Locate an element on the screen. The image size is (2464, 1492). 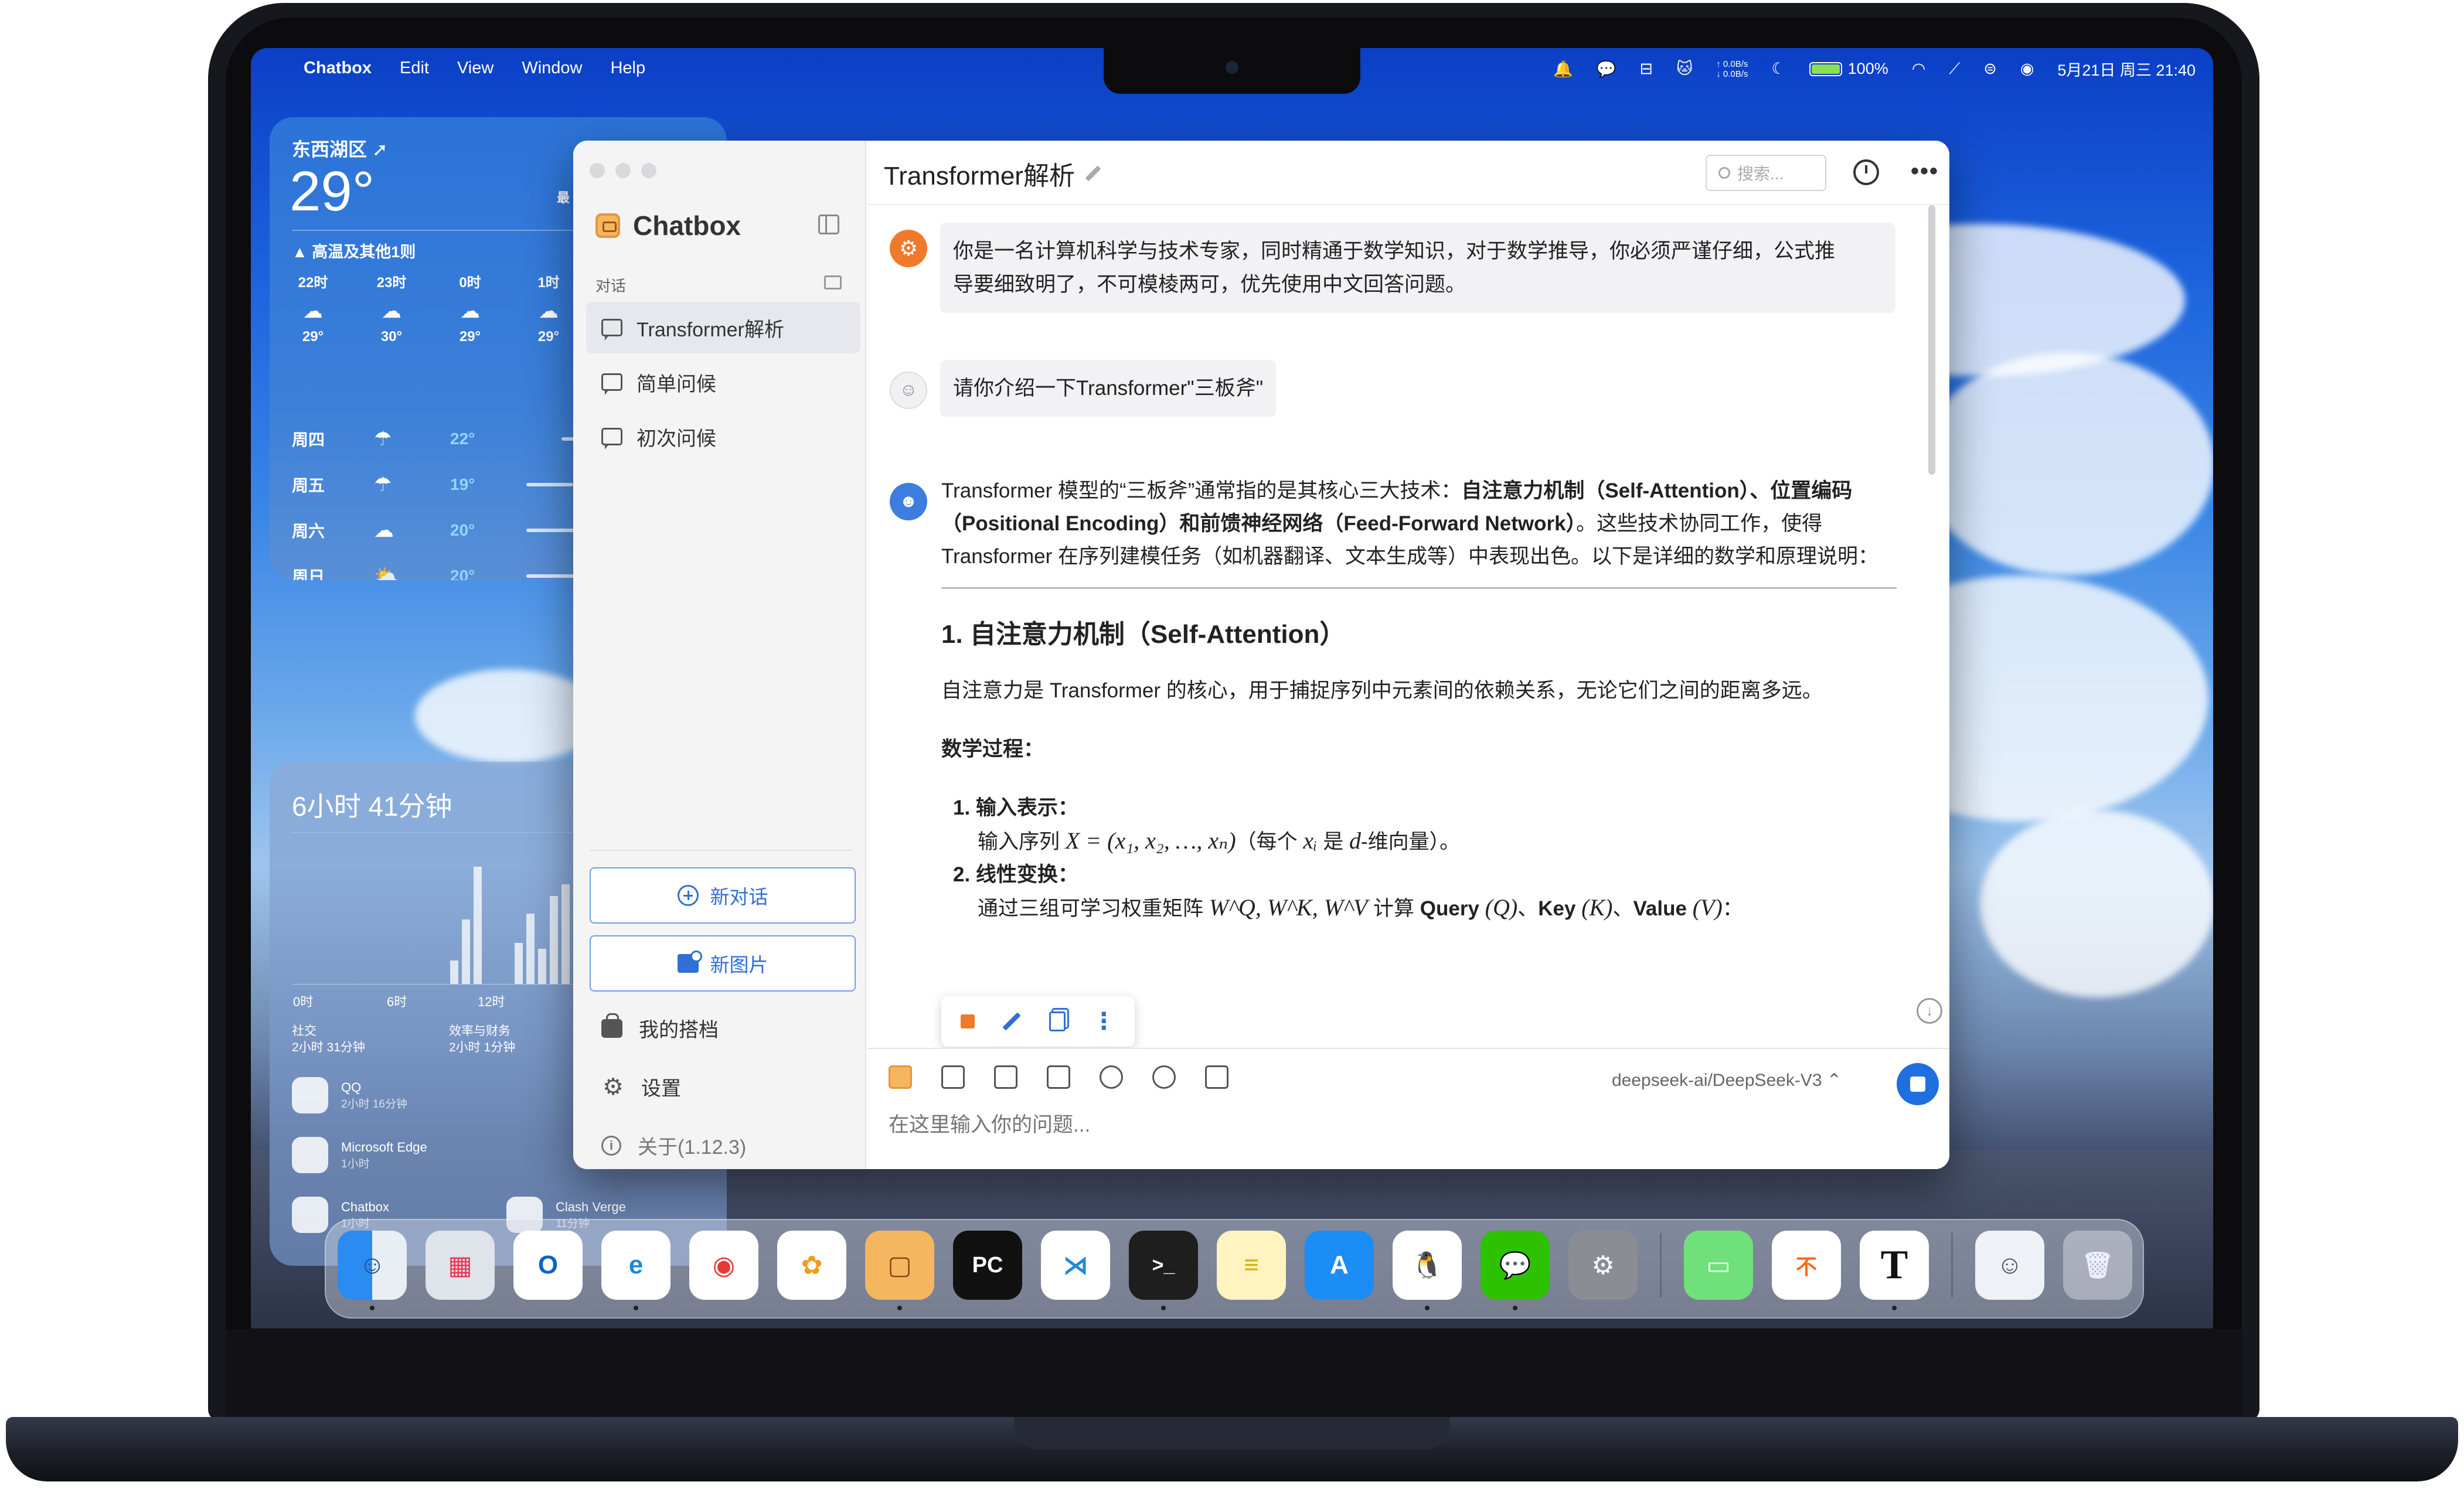
edit-title-icon is located at coordinates (1093, 173).